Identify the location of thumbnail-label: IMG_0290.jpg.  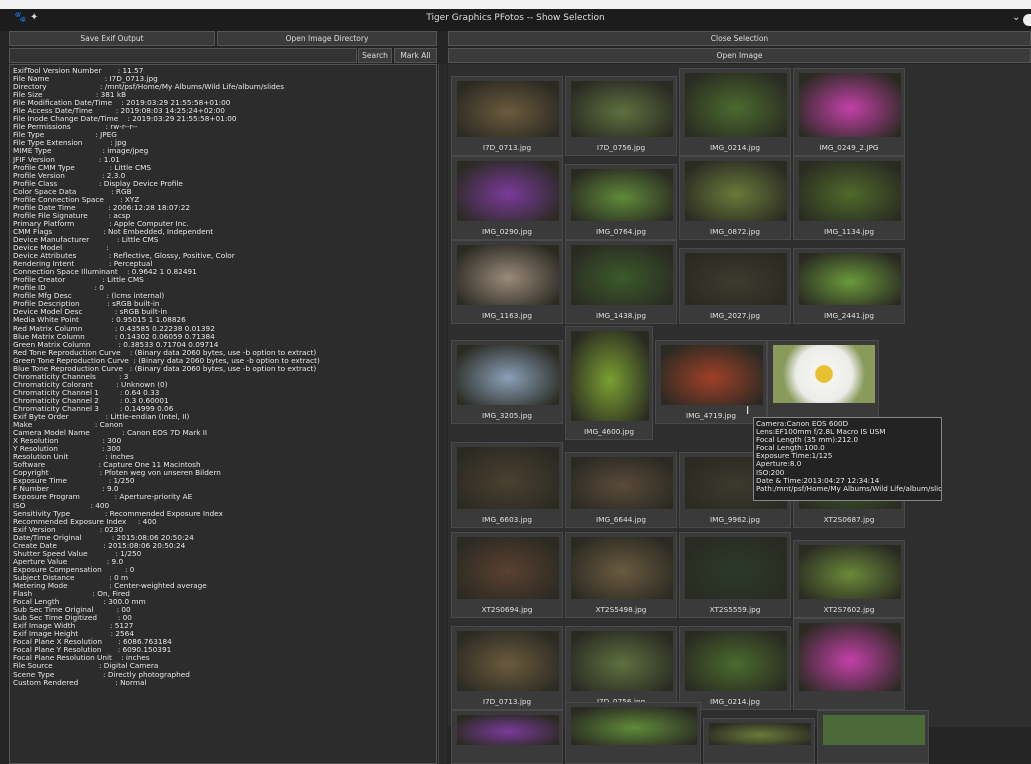
(507, 231).